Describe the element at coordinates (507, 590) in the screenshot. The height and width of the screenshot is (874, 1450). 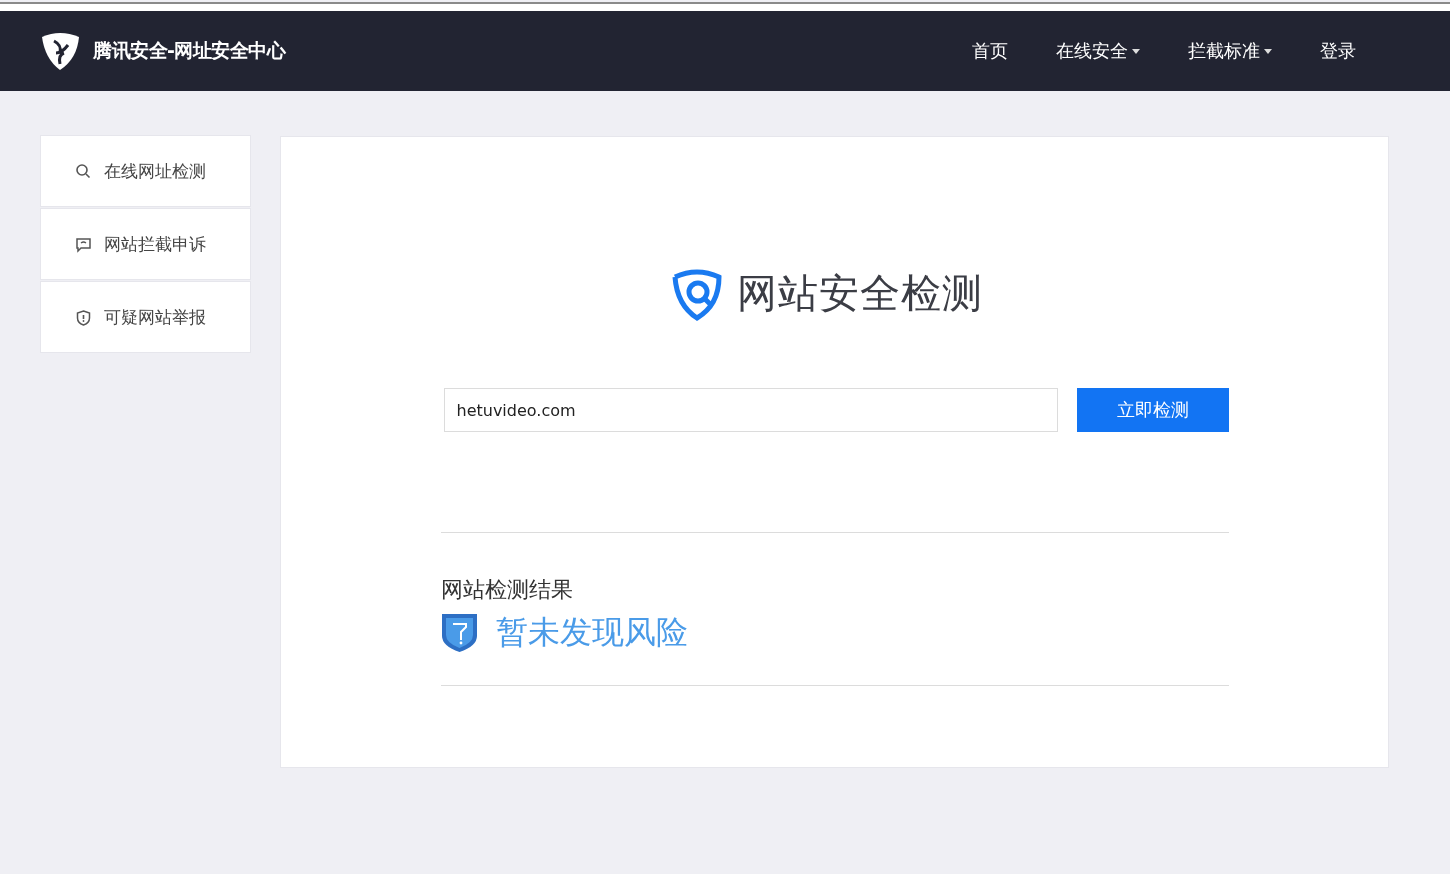
I see `result-label: 网站检测结果` at that location.